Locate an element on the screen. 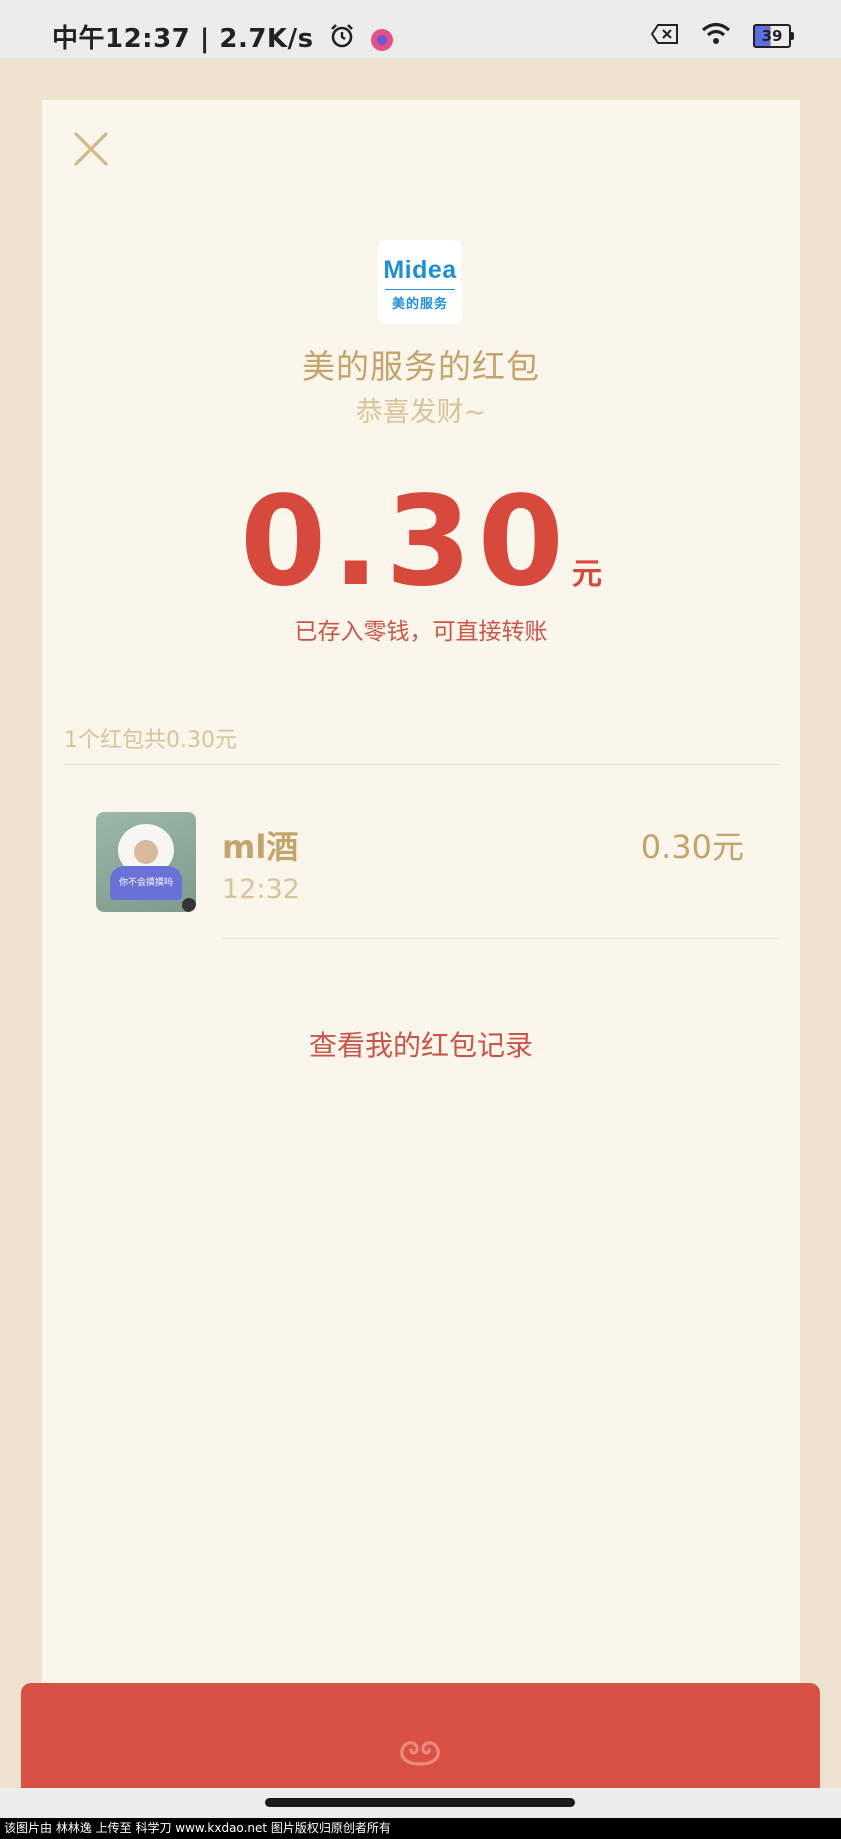  close-icon is located at coordinates (91, 149).